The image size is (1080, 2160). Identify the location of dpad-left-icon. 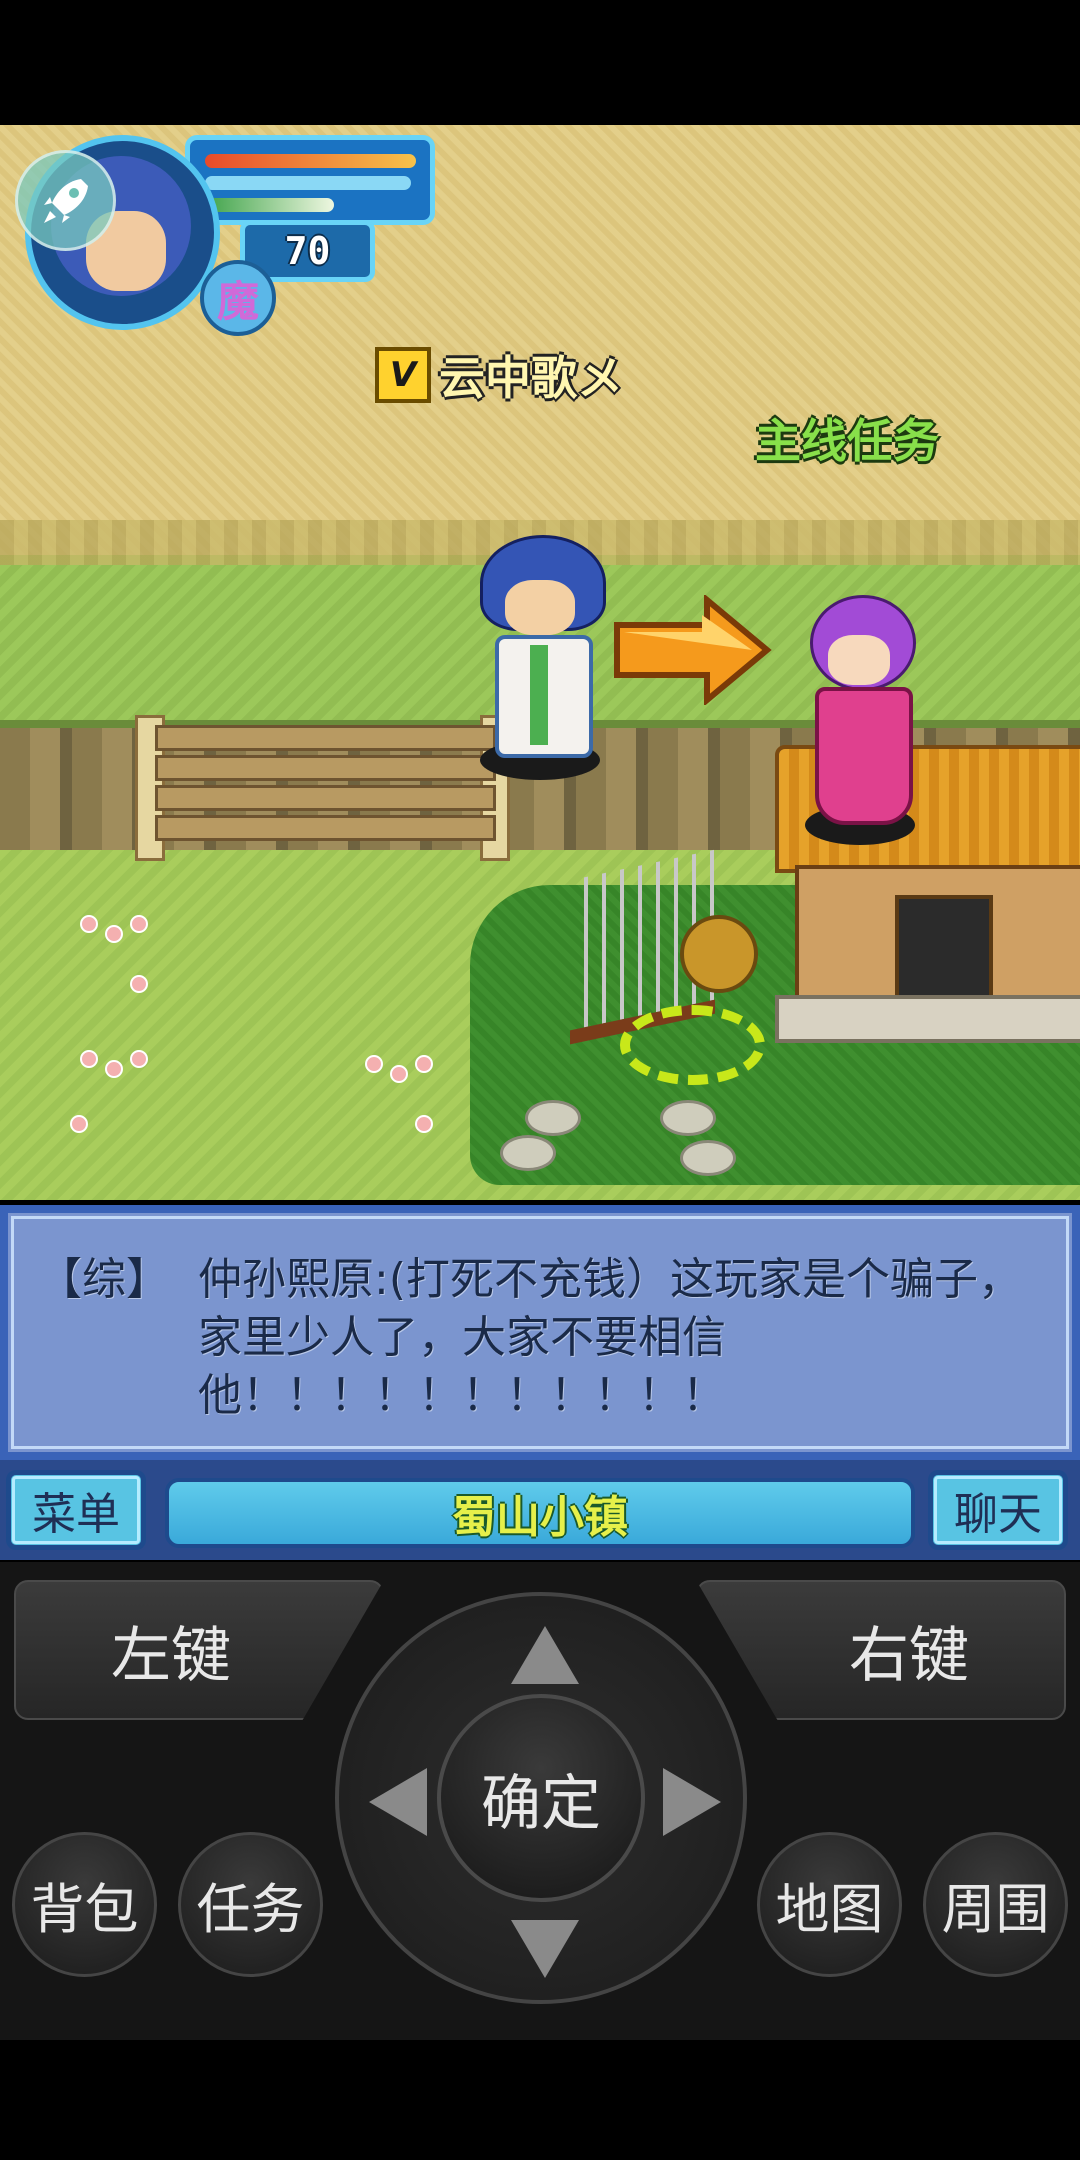
(398, 1802).